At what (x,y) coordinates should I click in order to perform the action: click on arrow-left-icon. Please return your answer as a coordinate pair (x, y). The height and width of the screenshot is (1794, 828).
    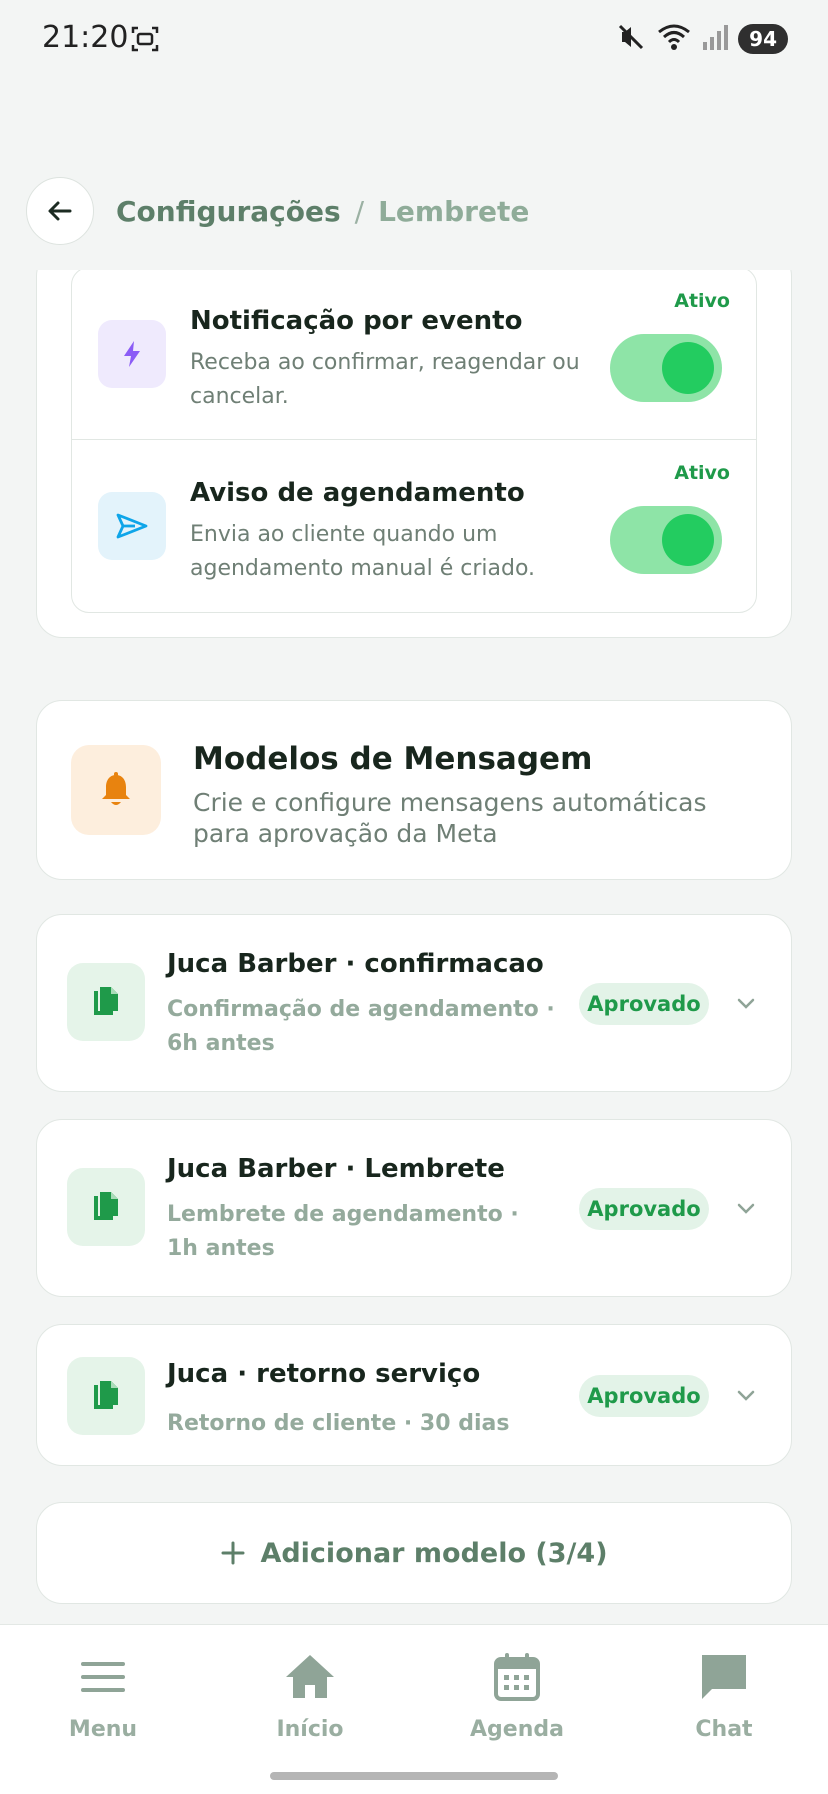
    Looking at the image, I should click on (60, 211).